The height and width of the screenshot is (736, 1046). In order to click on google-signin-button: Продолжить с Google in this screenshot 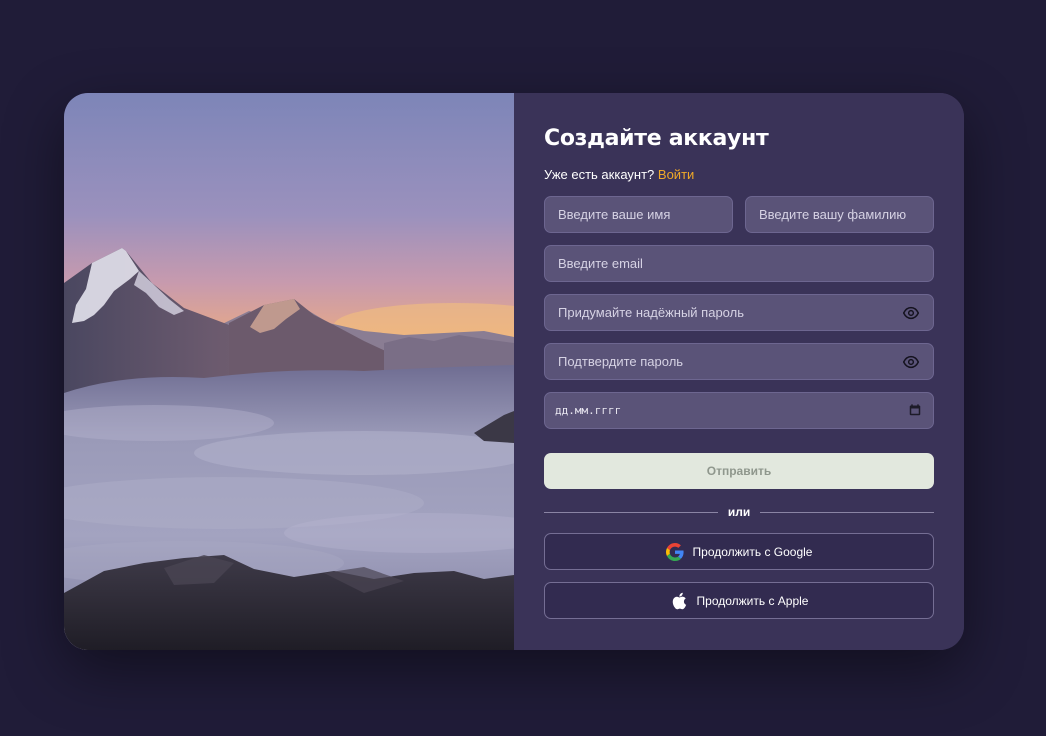, I will do `click(739, 551)`.